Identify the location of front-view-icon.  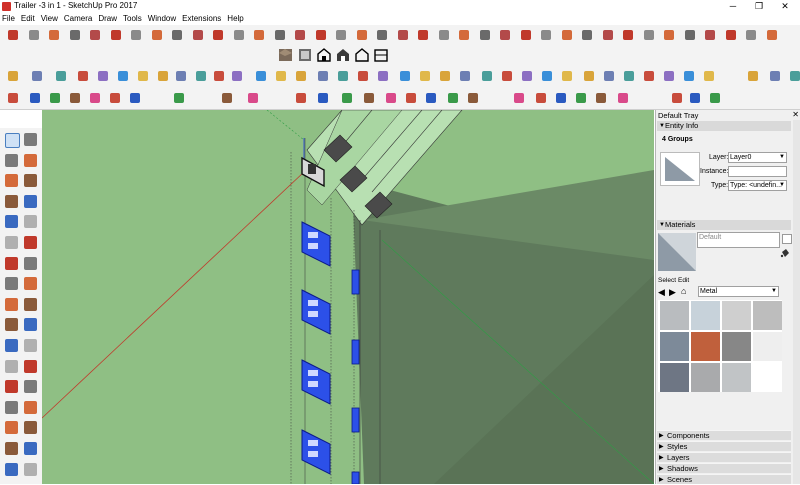
(324, 55).